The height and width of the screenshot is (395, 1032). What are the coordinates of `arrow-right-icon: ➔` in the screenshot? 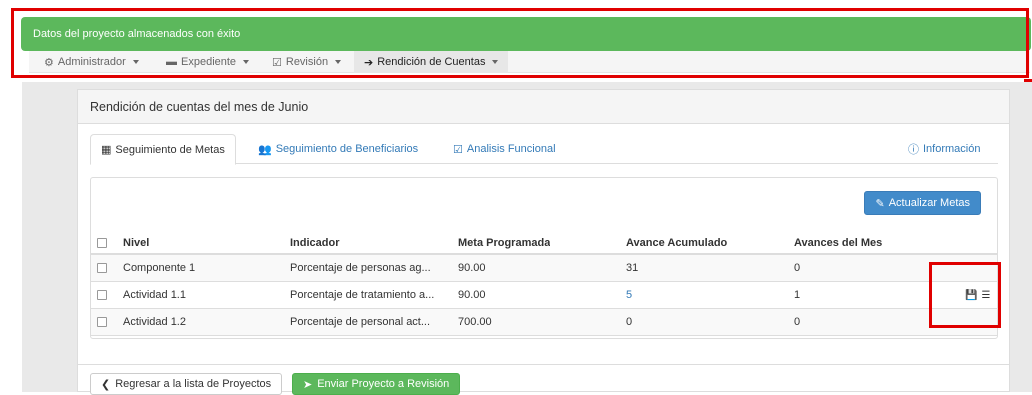 It's located at (369, 62).